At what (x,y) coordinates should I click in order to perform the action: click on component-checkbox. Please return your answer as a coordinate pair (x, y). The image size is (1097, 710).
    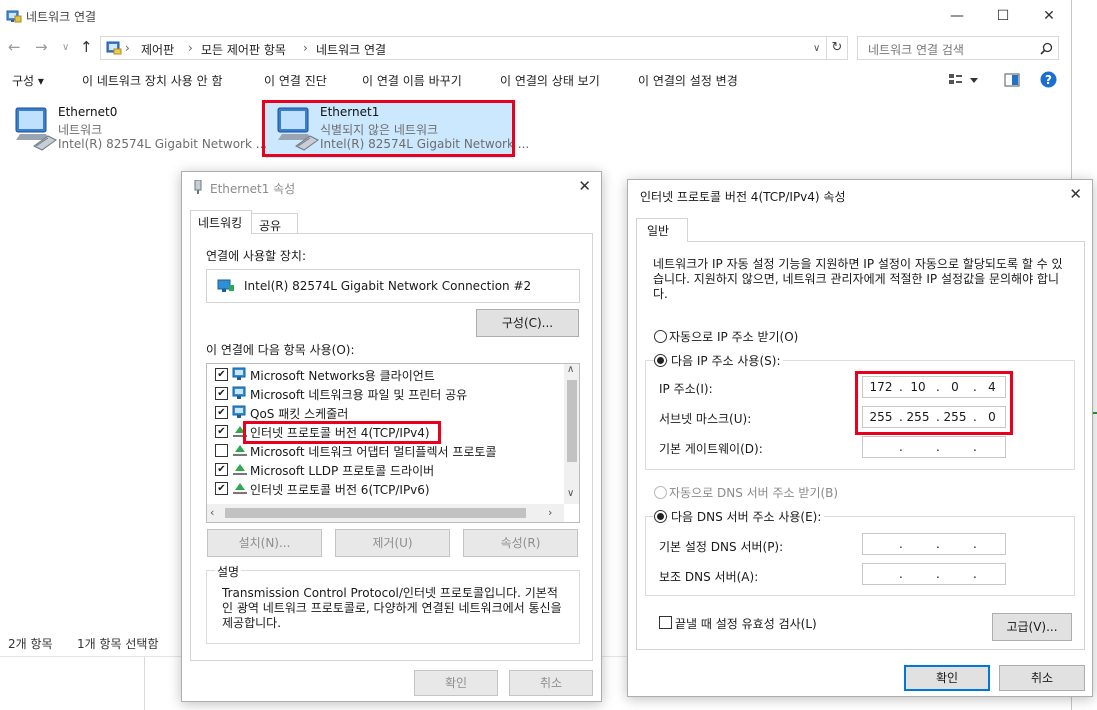
    Looking at the image, I should click on (221, 450).